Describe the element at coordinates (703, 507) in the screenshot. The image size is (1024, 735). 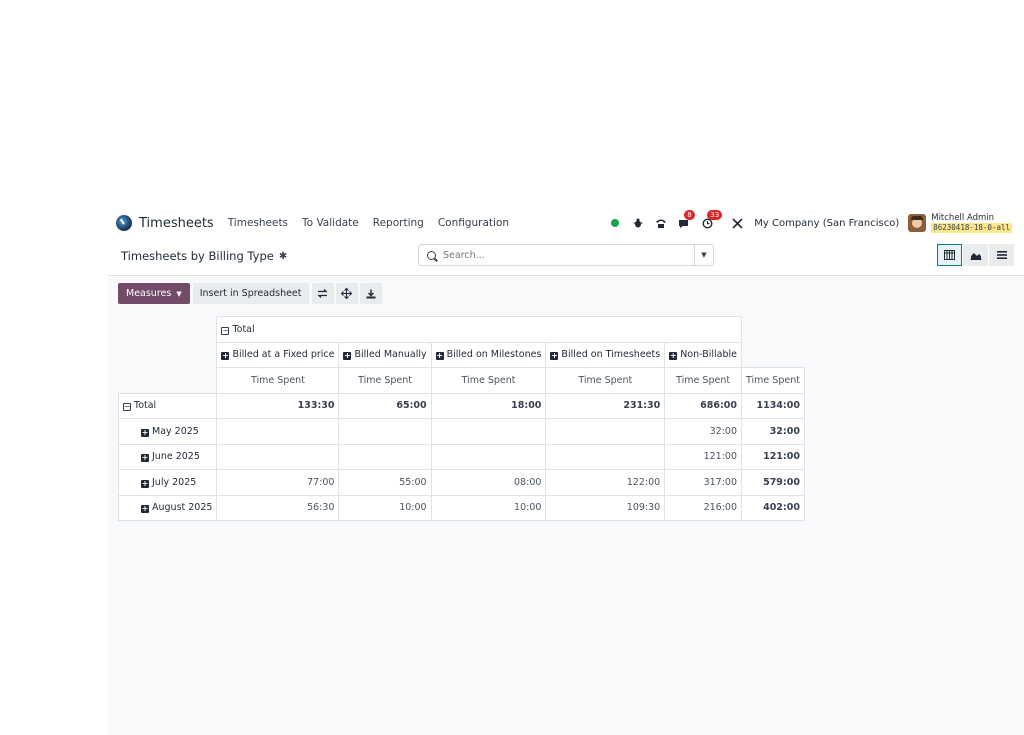
I see `table-cell: 216:00` at that location.